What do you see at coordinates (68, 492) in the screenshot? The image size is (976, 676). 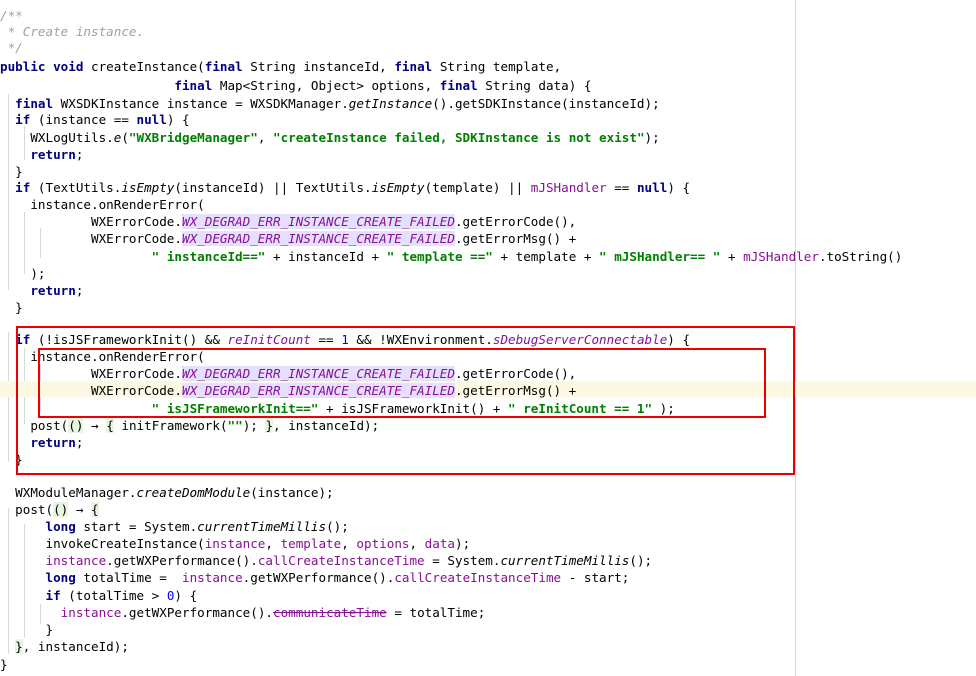 I see `code-token-pln: WXModuleManager.` at bounding box center [68, 492].